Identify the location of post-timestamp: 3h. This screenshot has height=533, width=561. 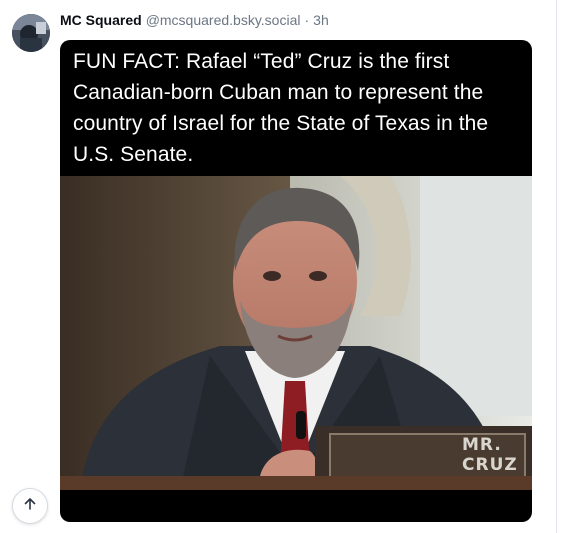
(321, 20).